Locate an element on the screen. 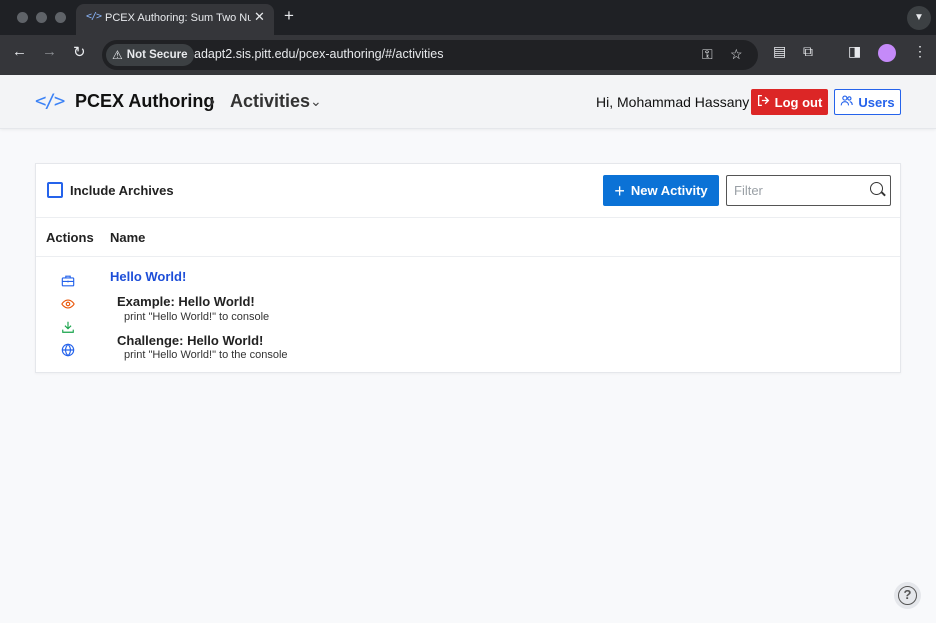  back-arrow-icon: ← is located at coordinates (19, 51).